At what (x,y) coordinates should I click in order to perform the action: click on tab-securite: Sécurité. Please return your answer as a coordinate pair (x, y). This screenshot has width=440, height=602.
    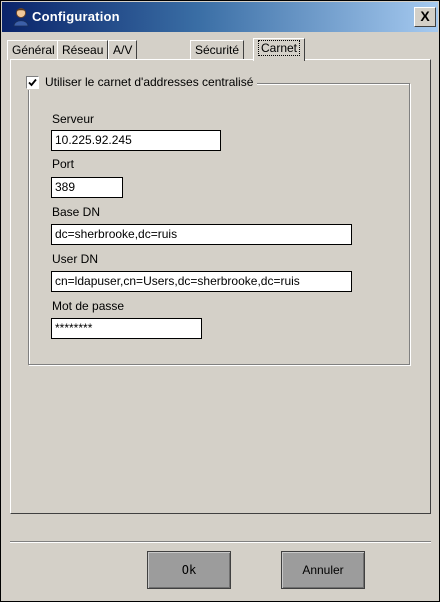
    Looking at the image, I should click on (217, 50).